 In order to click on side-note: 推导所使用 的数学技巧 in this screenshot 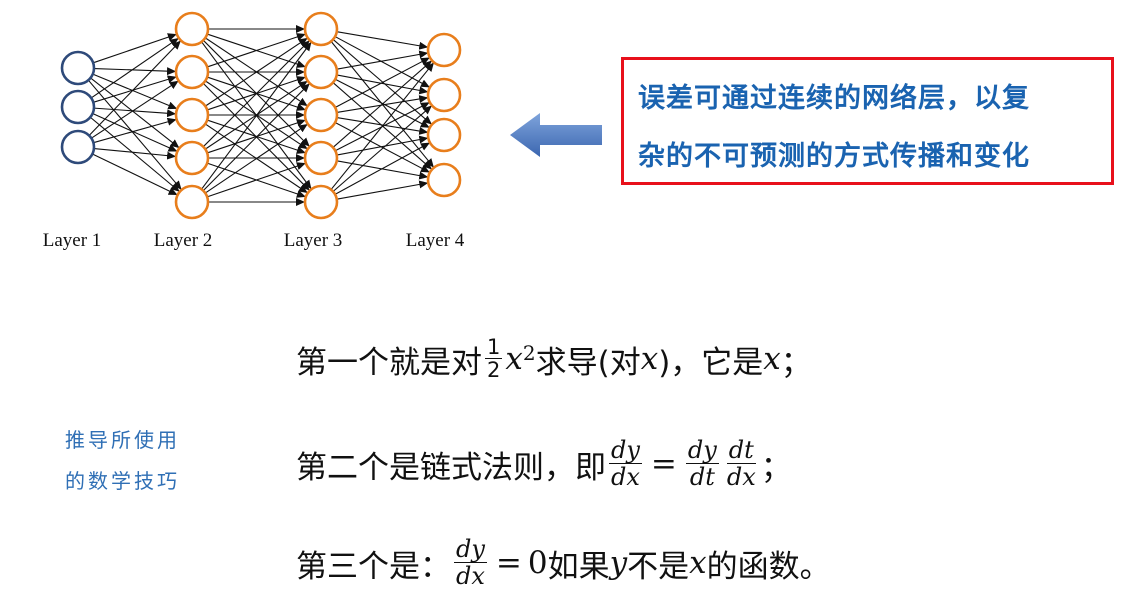, I will do `click(122, 461)`.